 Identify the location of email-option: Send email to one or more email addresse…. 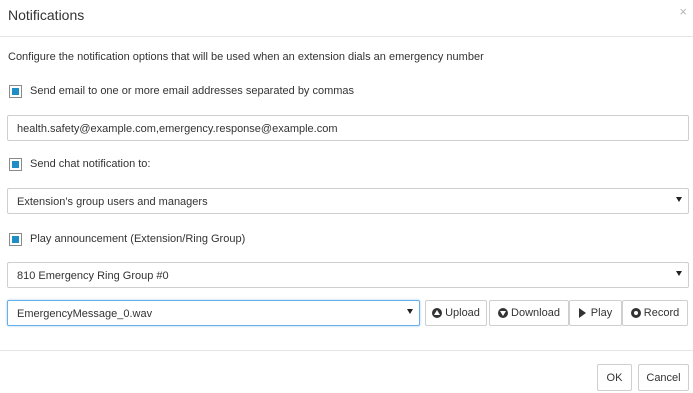
(181, 91).